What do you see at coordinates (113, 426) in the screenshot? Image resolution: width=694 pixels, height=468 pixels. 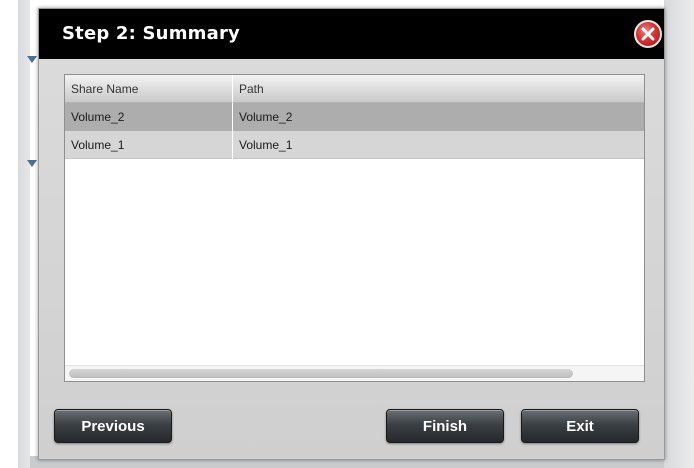 I see `previous-button: Previous` at bounding box center [113, 426].